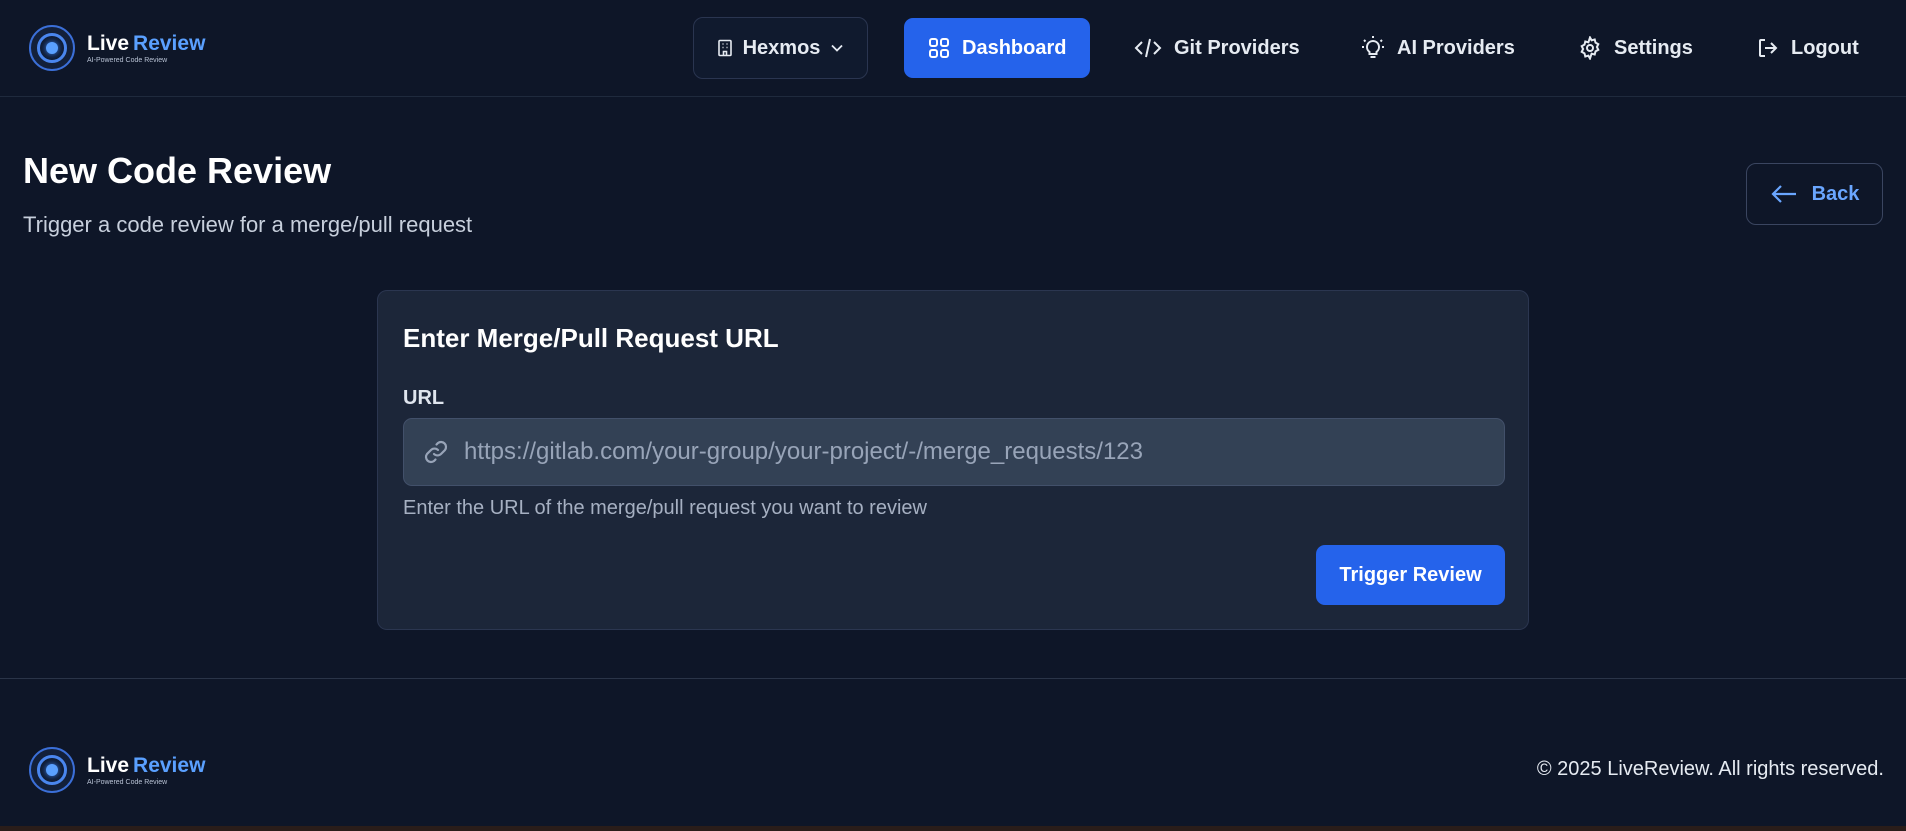  What do you see at coordinates (1710, 769) in the screenshot?
I see `copyright-text: © 2025 LiveReview. All rights reserved.` at bounding box center [1710, 769].